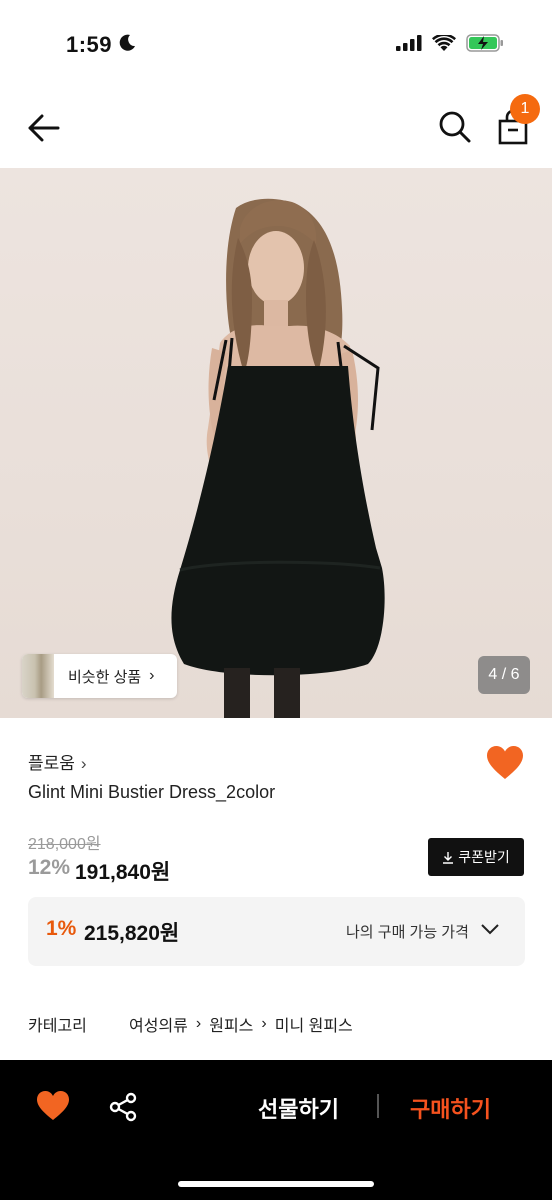 The image size is (552, 1200). Describe the element at coordinates (61, 928) in the screenshot. I see `my-price-rate: 1%` at that location.